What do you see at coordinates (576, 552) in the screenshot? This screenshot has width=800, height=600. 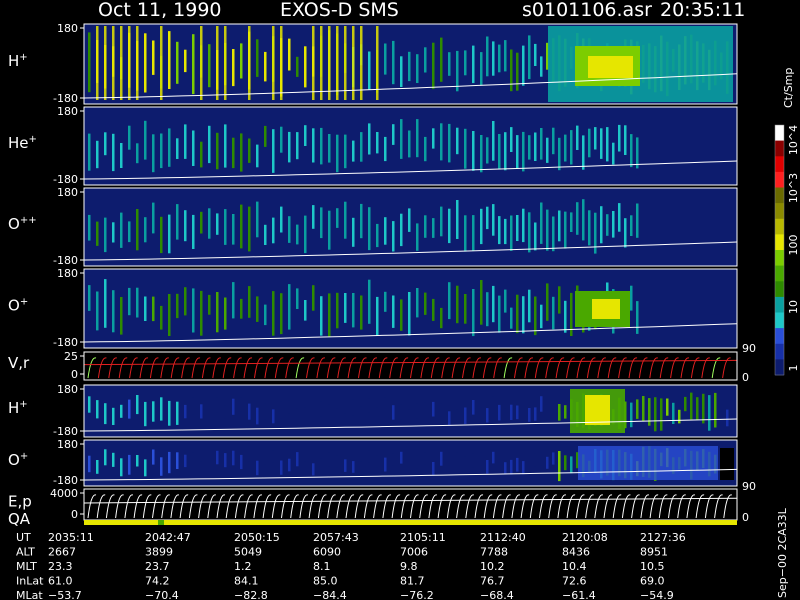 I see `footer-cell: 8436` at bounding box center [576, 552].